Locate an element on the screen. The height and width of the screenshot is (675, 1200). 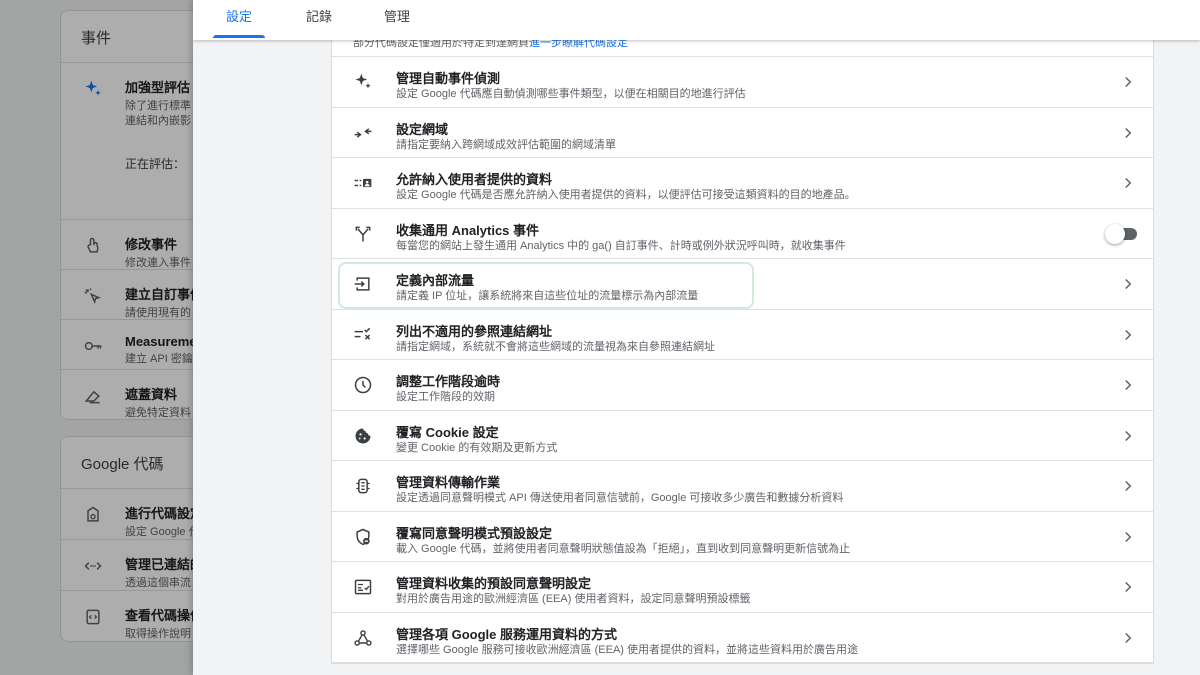
setting-configure-domains: 設定網域 請指定要納入跨網域成效評估範圍的網域清單 is located at coordinates (742, 133).